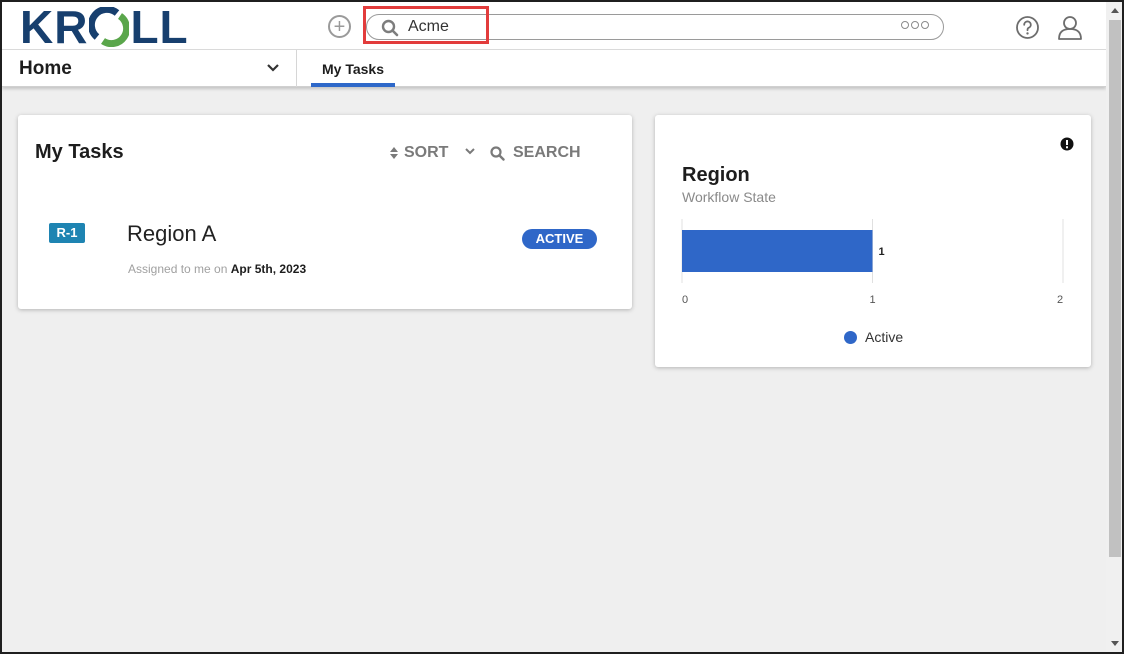  What do you see at coordinates (1067, 144) in the screenshot?
I see `alert-icon` at bounding box center [1067, 144].